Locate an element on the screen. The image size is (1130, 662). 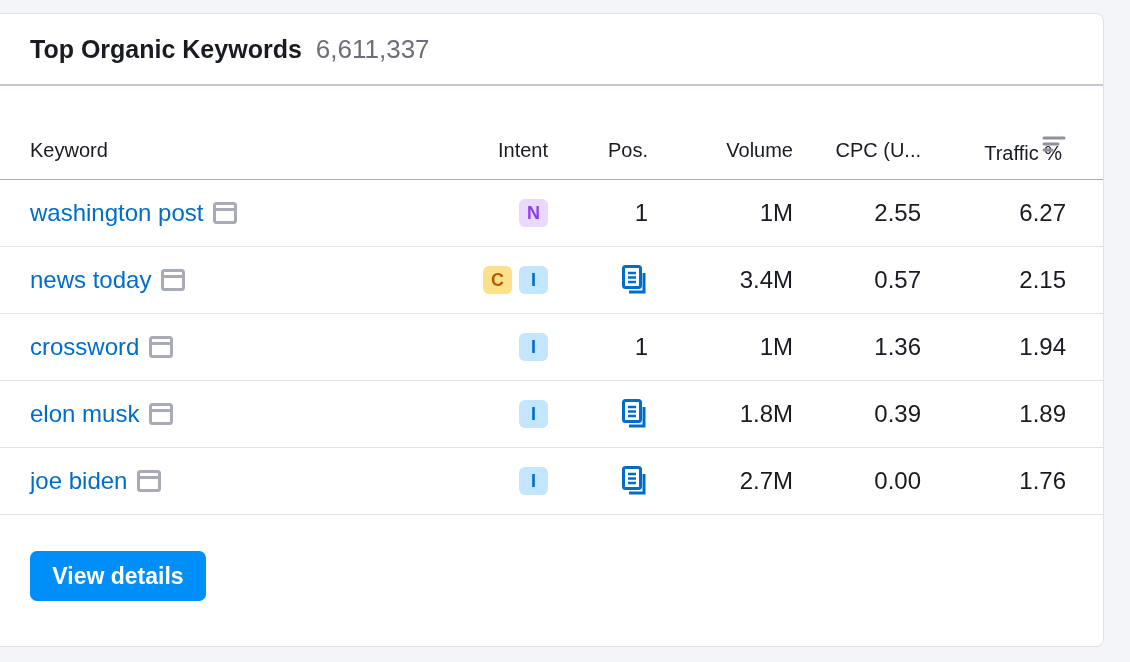
traffic-cell: 1.76 is located at coordinates (1042, 481).